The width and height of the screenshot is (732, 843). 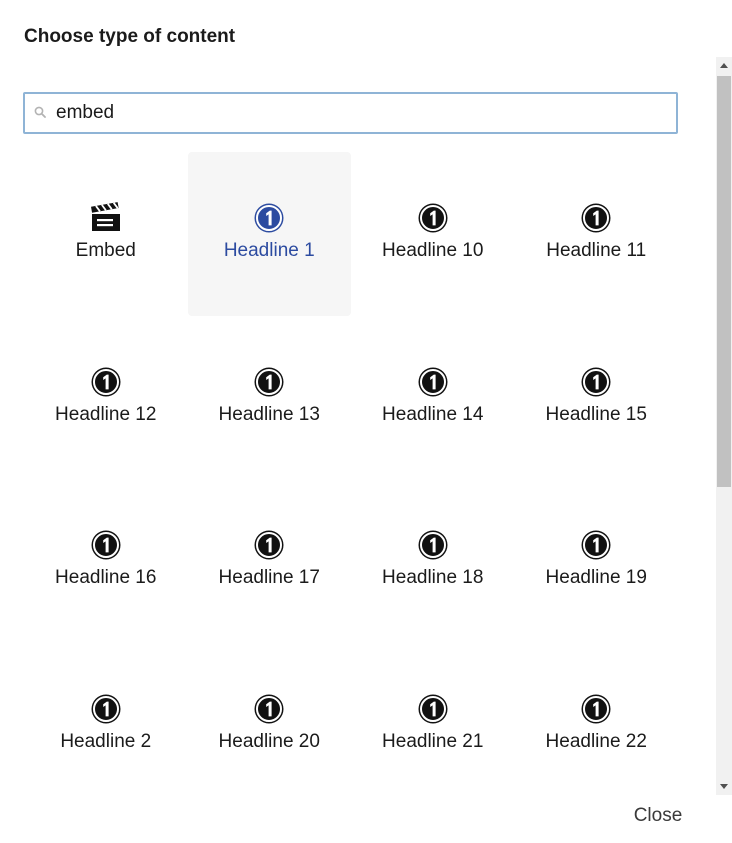 What do you see at coordinates (269, 250) in the screenshot?
I see `tile-label: Headline 1` at bounding box center [269, 250].